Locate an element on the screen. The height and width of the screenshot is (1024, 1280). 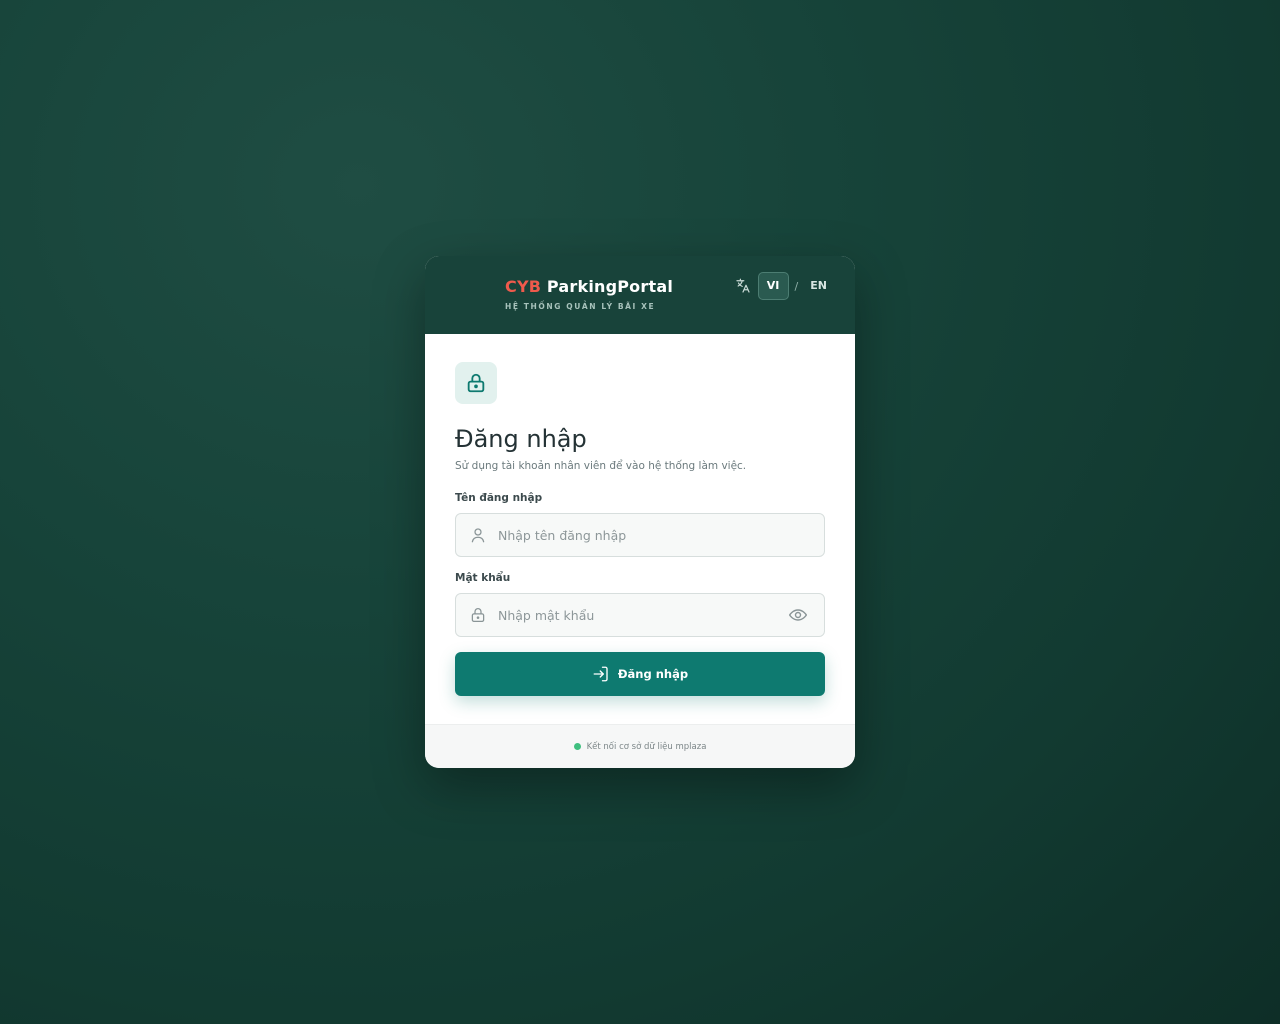
username-field-wrapper is located at coordinates (640, 535).